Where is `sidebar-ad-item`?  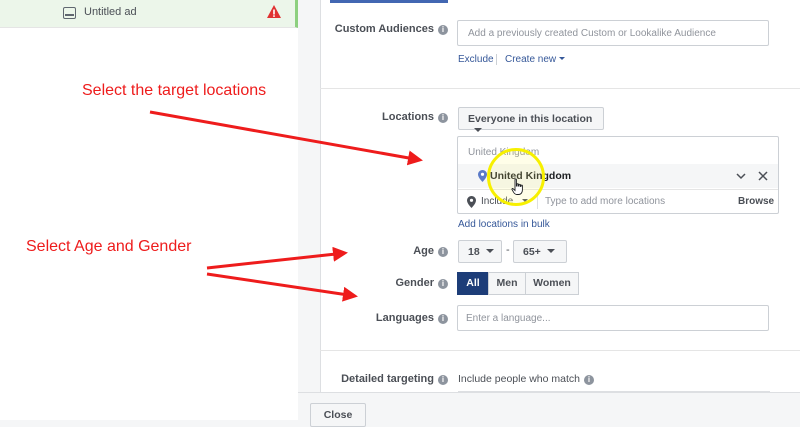 sidebar-ad-item is located at coordinates (149, 14).